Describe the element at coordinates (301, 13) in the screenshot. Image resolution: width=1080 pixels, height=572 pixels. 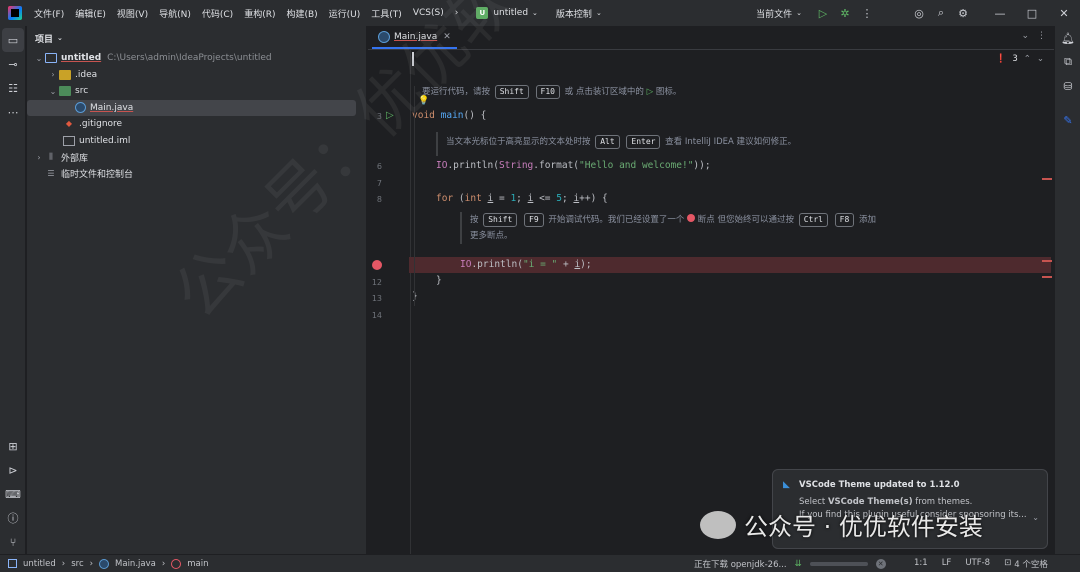
I see `menu-build: 构建(B)` at that location.